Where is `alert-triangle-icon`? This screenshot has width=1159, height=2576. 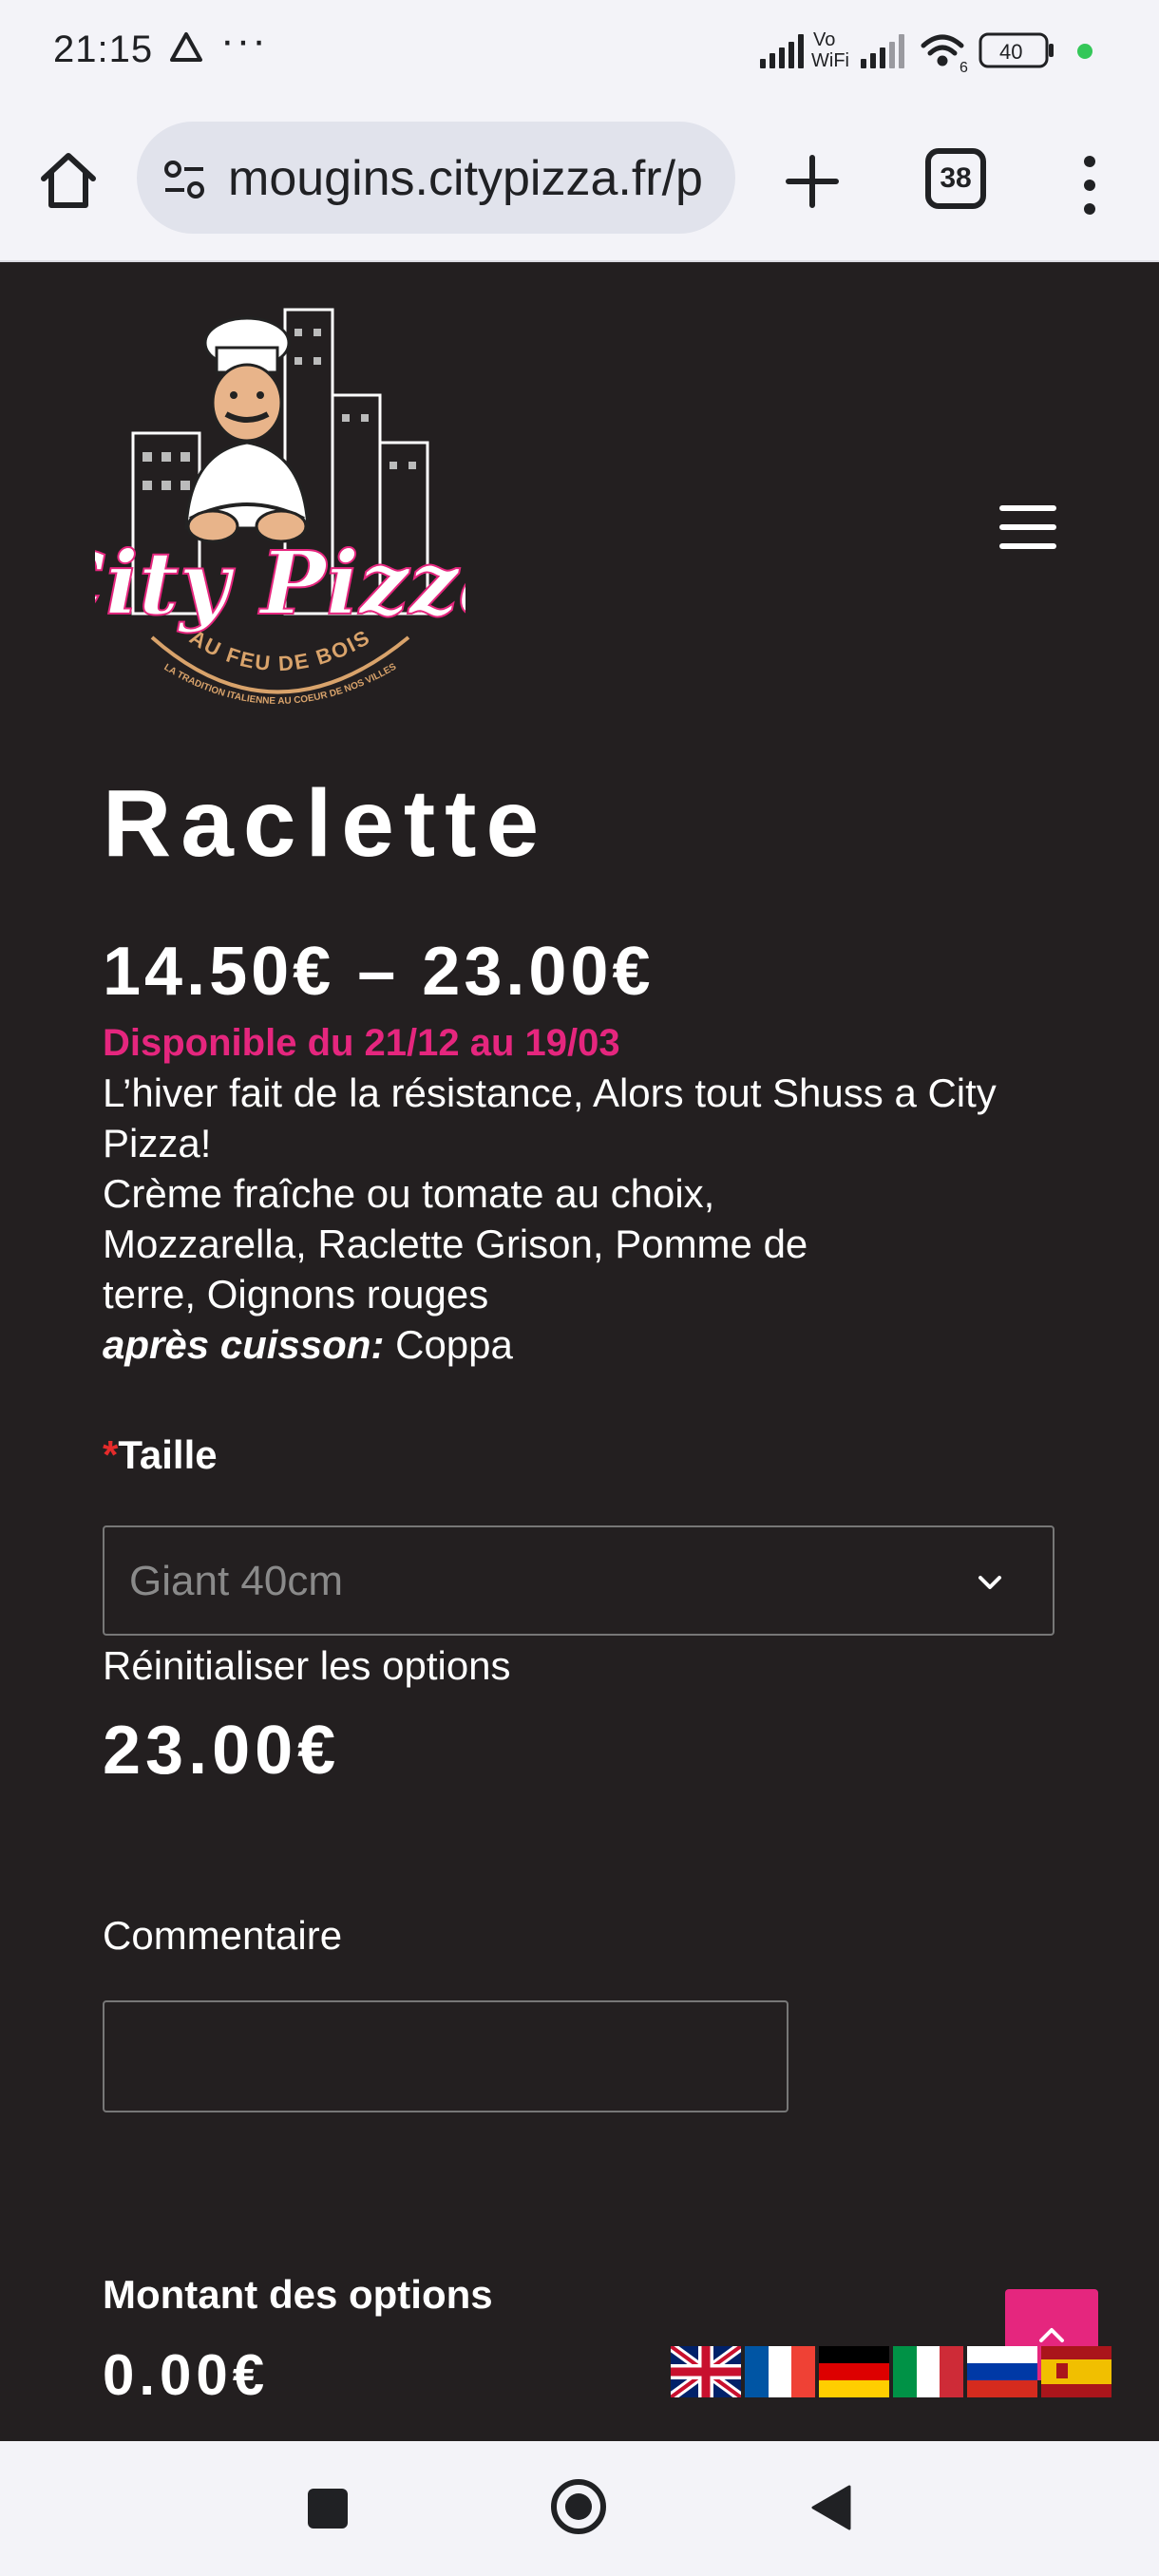 alert-triangle-icon is located at coordinates (186, 47).